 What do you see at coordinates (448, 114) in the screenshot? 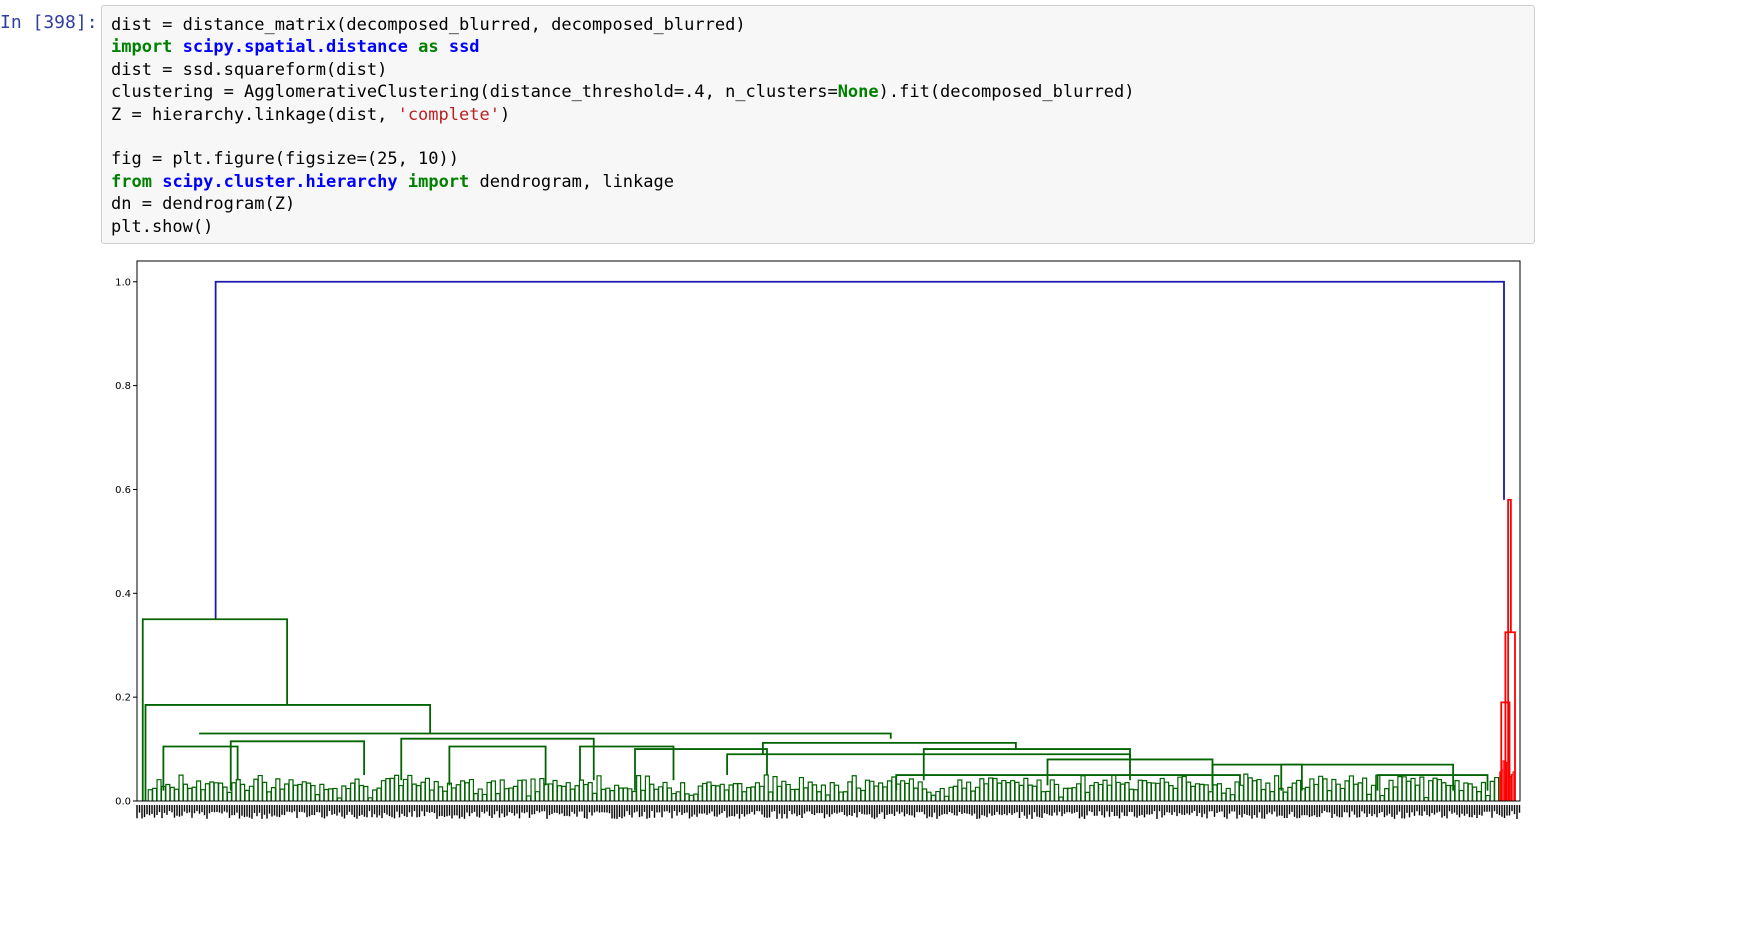
I see `code-token: 'complete'` at bounding box center [448, 114].